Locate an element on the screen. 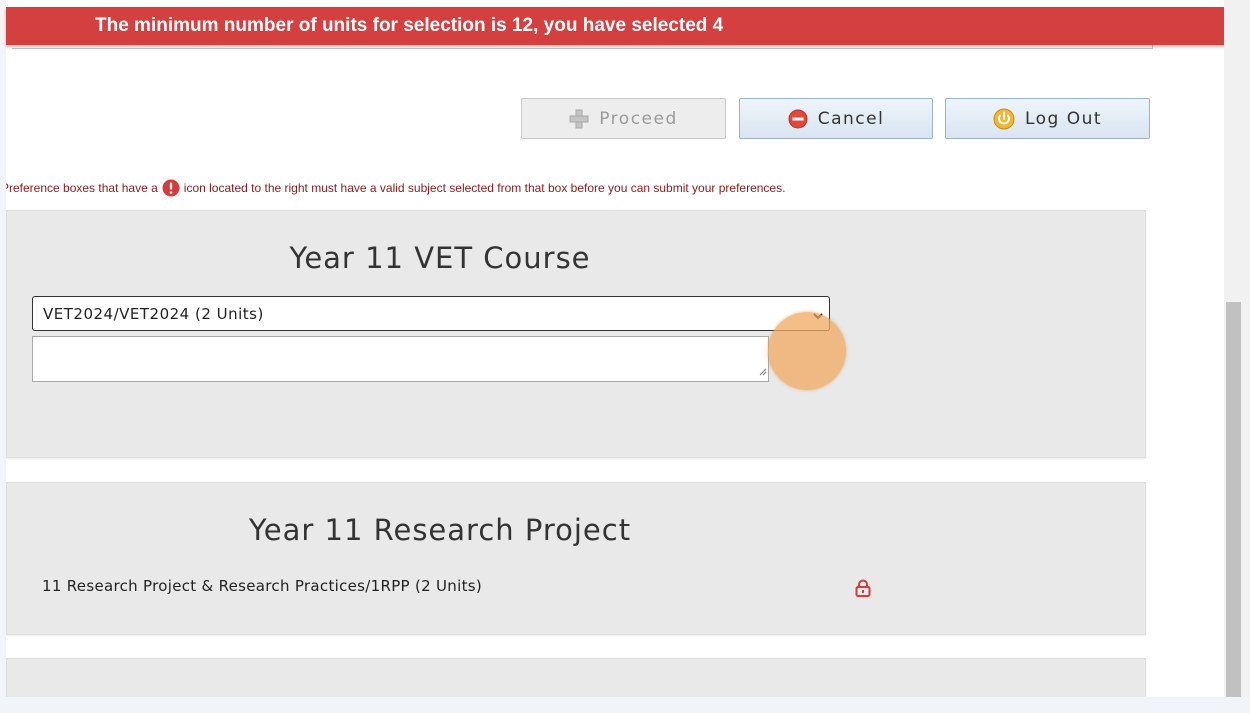 The width and height of the screenshot is (1250, 713). plus-icon is located at coordinates (579, 119).